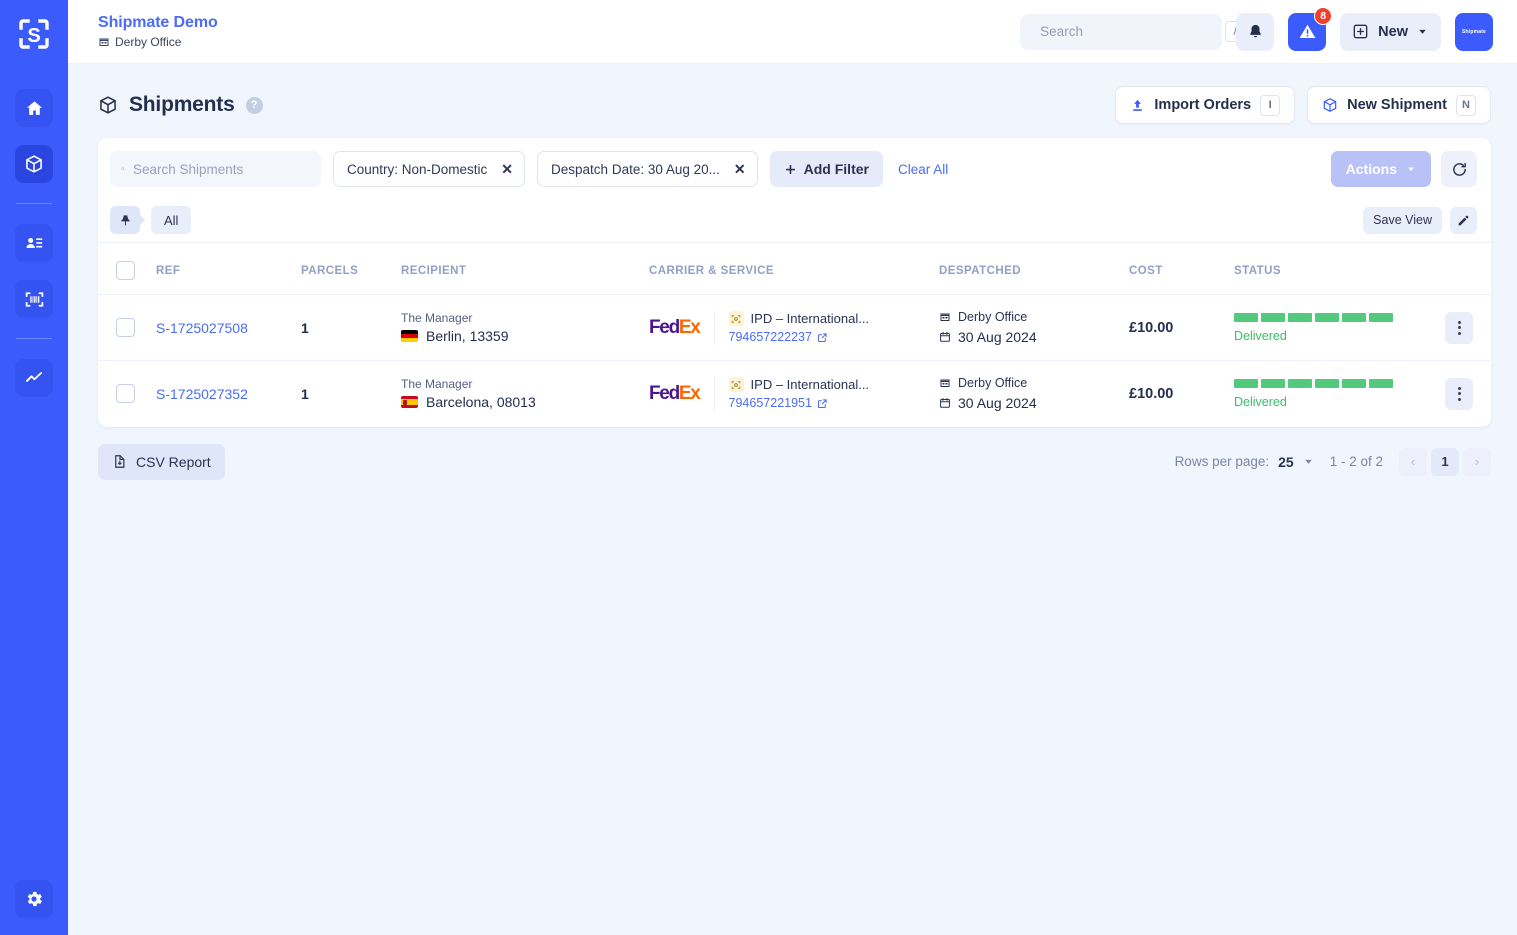 This screenshot has width=1517, height=935. Describe the element at coordinates (1411, 169) in the screenshot. I see `chevron-down-icon` at that location.